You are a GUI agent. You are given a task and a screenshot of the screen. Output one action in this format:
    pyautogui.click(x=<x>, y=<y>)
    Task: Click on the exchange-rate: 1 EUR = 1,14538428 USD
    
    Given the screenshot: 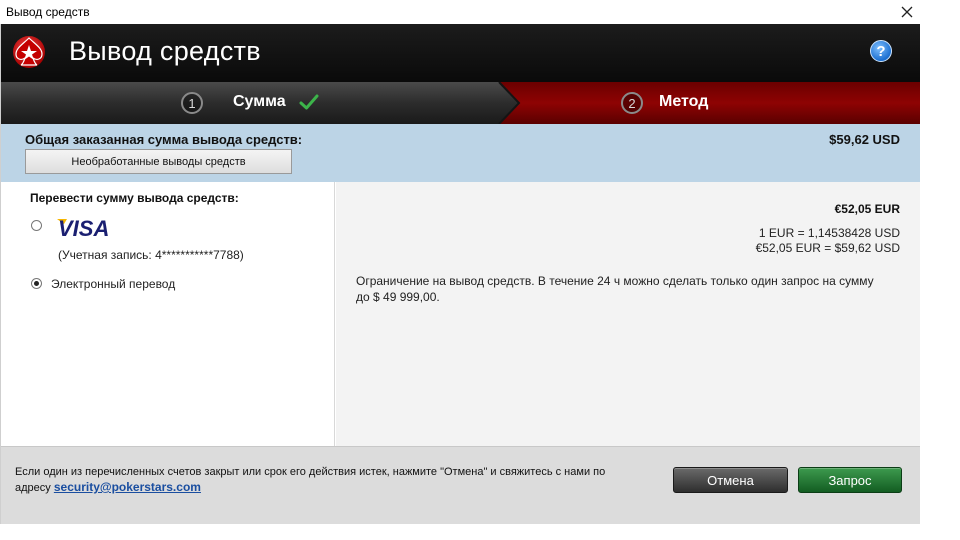 What is the action you would take?
    pyautogui.click(x=829, y=233)
    